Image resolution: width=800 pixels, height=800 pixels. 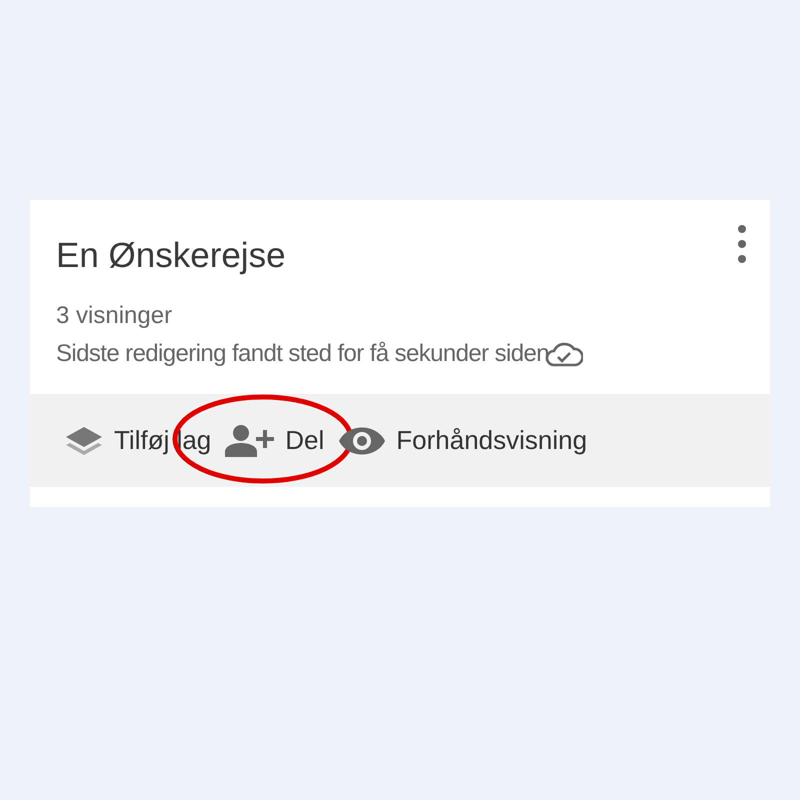 I want to click on eye-icon, so click(x=362, y=441).